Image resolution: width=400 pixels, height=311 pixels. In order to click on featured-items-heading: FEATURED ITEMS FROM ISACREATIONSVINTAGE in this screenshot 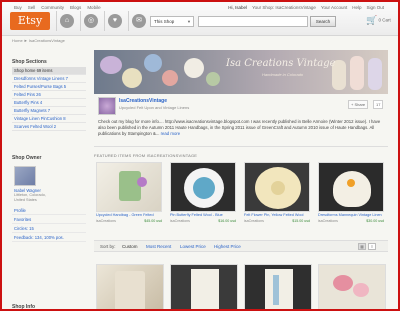, I will do `click(146, 155)`.